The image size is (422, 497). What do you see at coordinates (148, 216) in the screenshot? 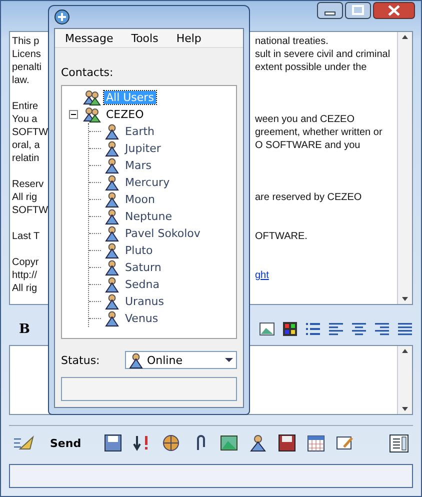
I see `tree-item: Neptune` at bounding box center [148, 216].